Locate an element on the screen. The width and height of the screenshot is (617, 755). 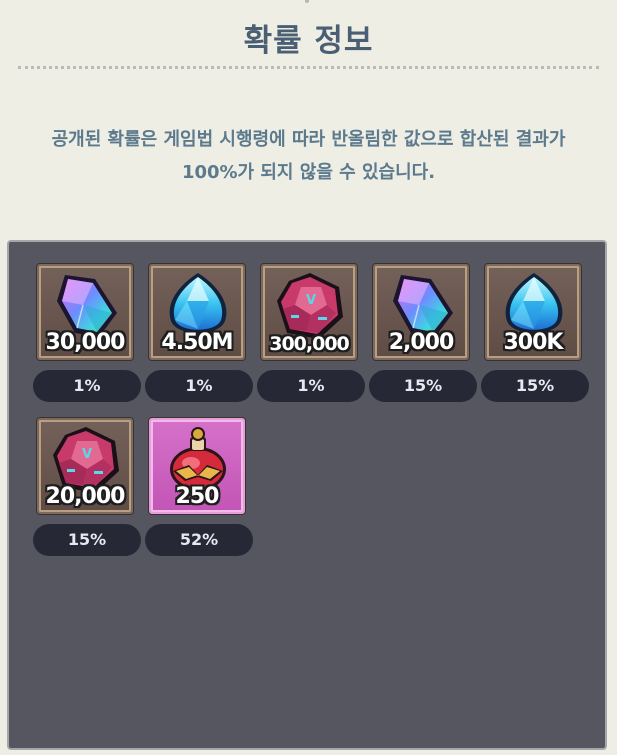
reward-amount: 30,000 is located at coordinates (85, 342).